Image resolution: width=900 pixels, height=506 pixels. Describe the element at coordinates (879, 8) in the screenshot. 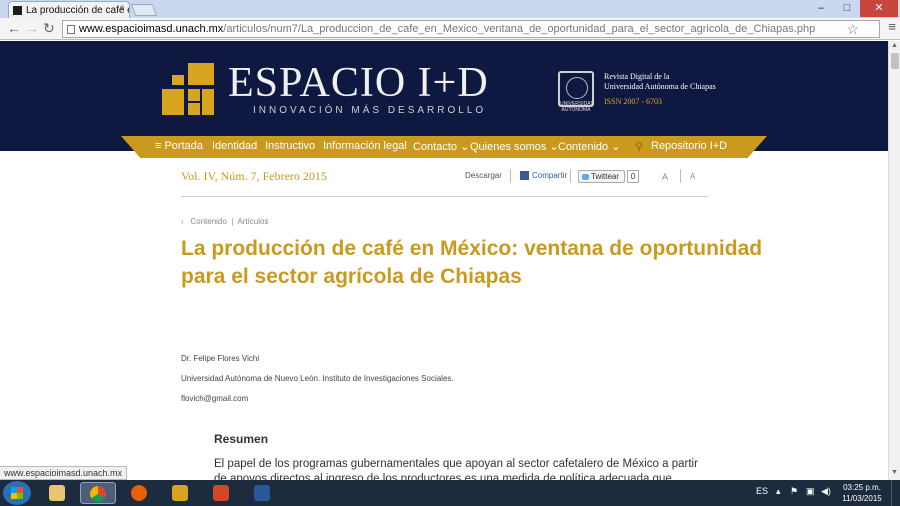

I see `close-window-button: ✕` at that location.